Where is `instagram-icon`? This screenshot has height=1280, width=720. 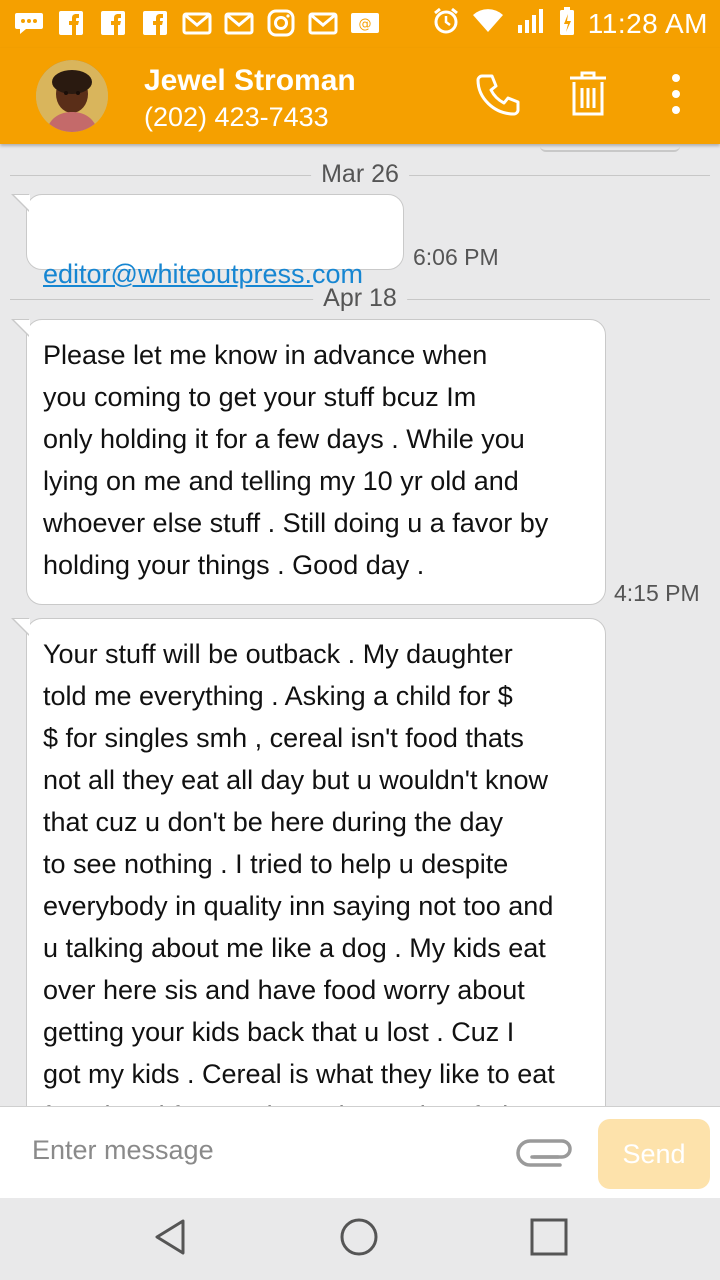
instagram-icon is located at coordinates (281, 23).